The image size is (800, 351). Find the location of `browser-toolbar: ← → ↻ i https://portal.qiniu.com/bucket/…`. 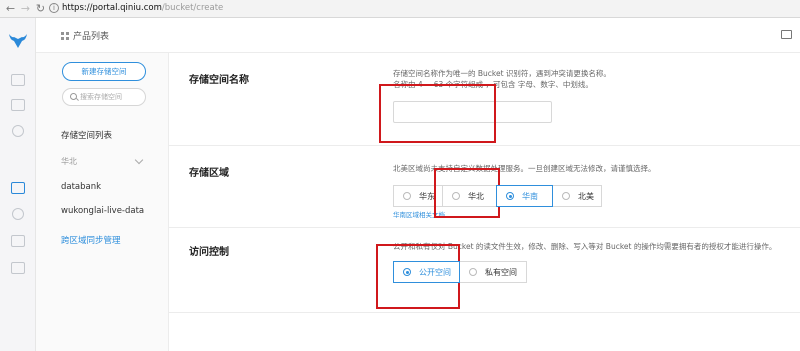

browser-toolbar: ← → ↻ i https://portal.qiniu.com/bucket/… is located at coordinates (400, 9).